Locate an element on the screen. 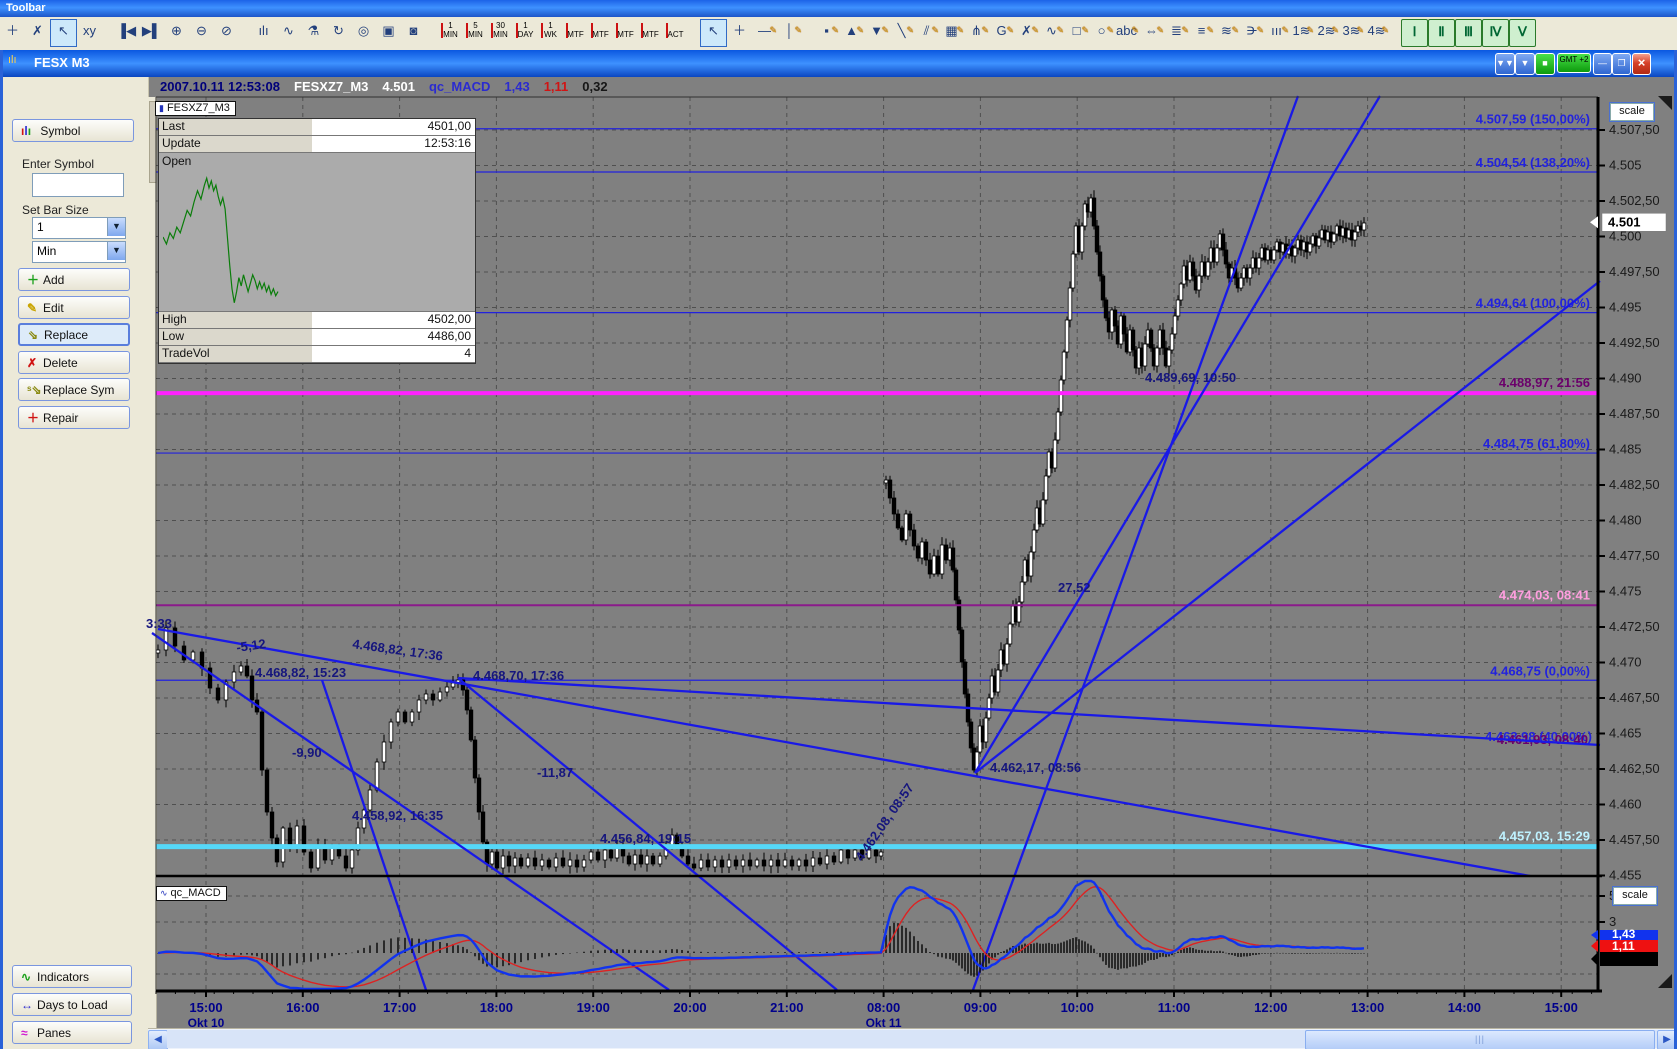 This screenshot has width=1677, height=1049. data-window-row: High 4502,00 is located at coordinates (317, 320).